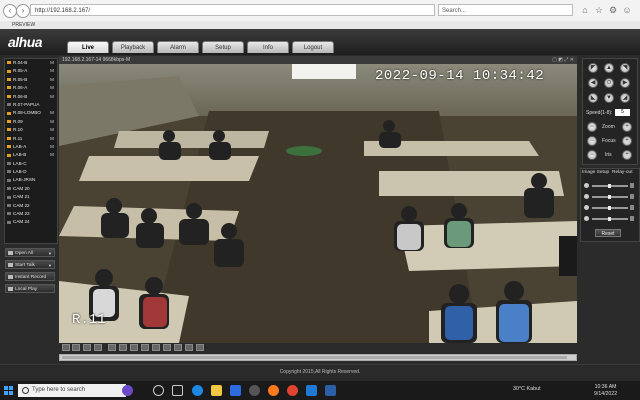 The image size is (640, 400). What do you see at coordinates (609, 68) in the screenshot?
I see `ptz-up-icon: ▲` at bounding box center [609, 68].